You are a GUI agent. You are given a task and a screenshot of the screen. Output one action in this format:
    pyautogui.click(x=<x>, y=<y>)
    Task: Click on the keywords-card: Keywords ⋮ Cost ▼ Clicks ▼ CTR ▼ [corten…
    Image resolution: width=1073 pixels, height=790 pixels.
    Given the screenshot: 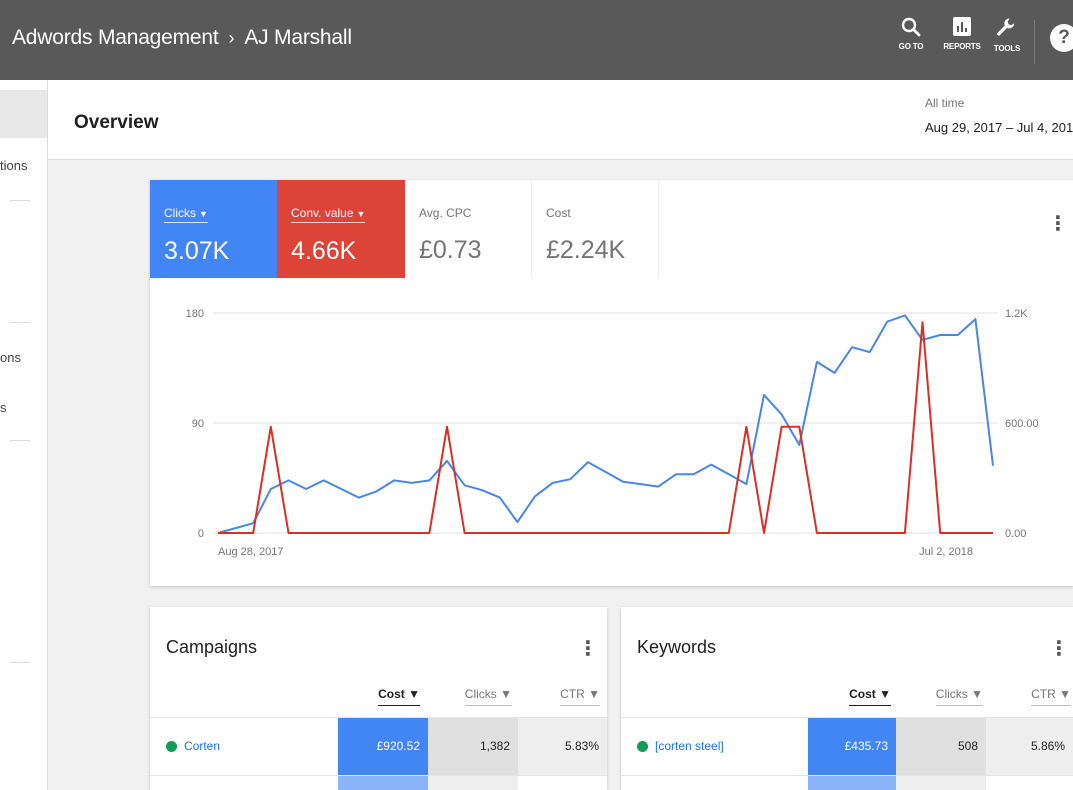 What is the action you would take?
    pyautogui.click(x=847, y=698)
    